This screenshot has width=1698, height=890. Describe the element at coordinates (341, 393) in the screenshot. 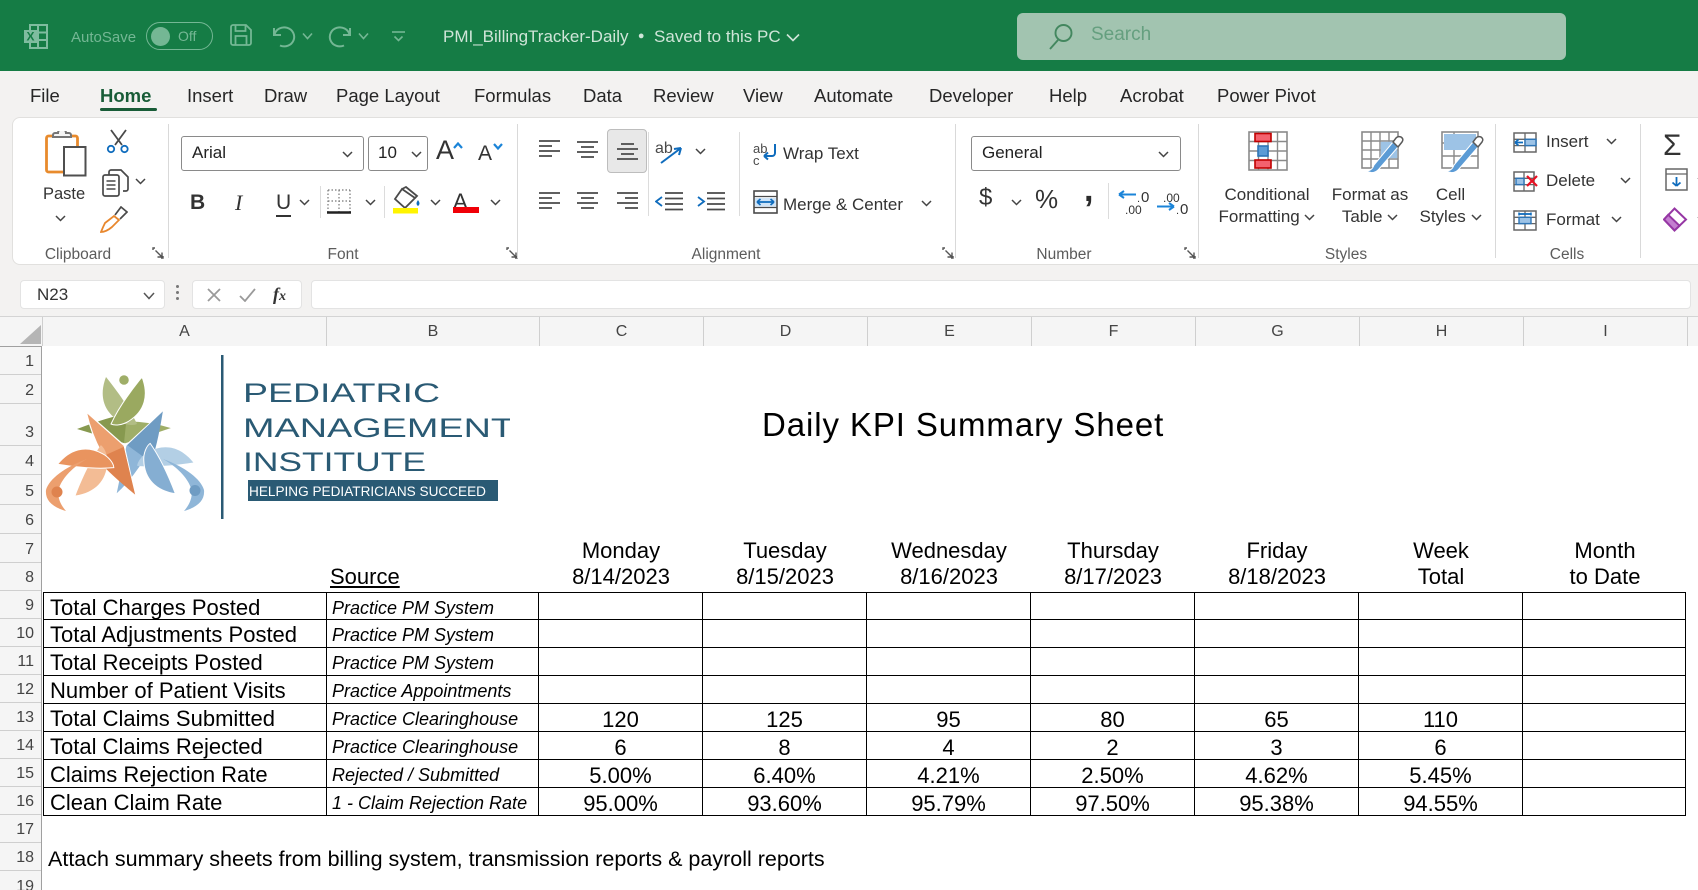

I see `svg-text: PEDIATRIC` at that location.